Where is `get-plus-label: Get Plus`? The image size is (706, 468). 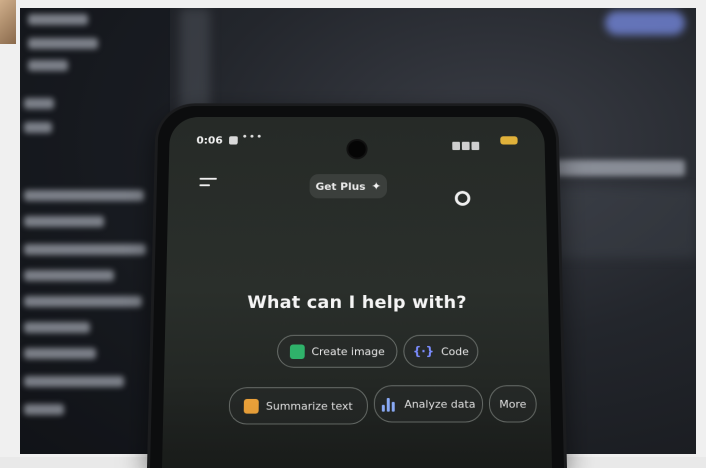
get-plus-label: Get Plus is located at coordinates (340, 186).